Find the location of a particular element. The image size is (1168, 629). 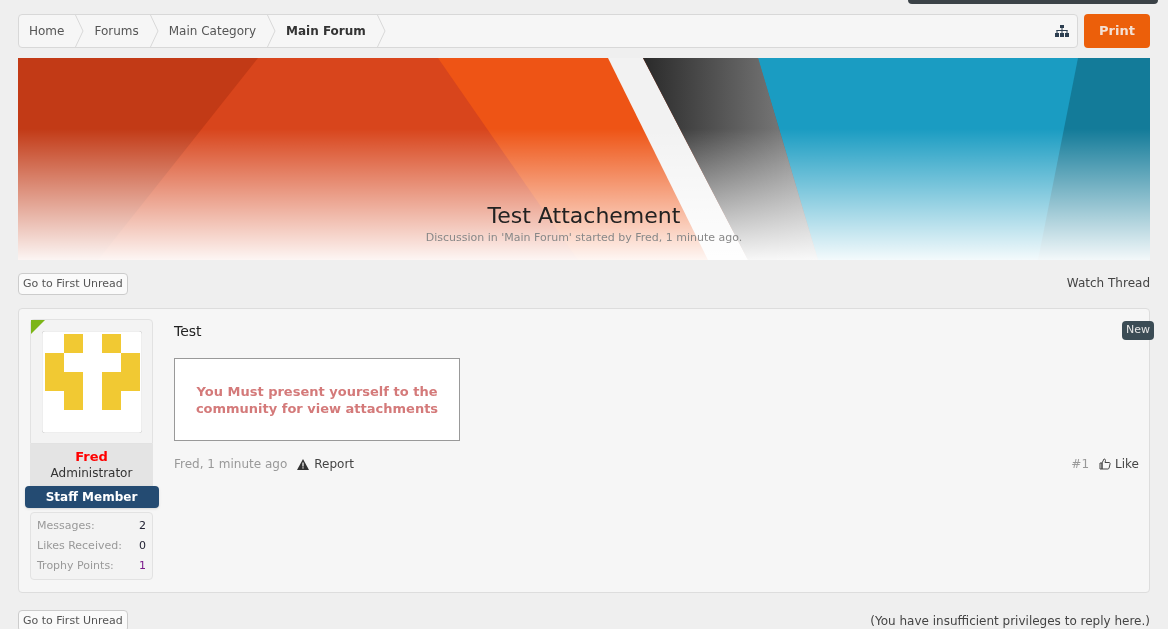

breadcrumb-link: Home is located at coordinates (47, 31).